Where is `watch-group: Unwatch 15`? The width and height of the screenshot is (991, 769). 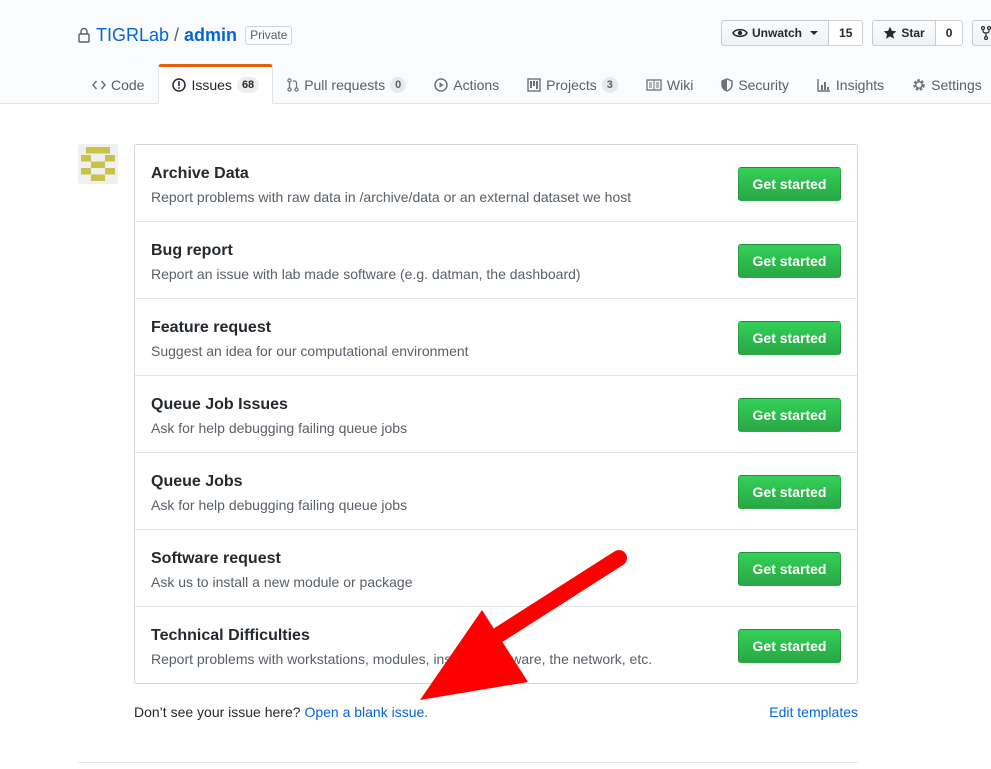 watch-group: Unwatch 15 is located at coordinates (792, 33).